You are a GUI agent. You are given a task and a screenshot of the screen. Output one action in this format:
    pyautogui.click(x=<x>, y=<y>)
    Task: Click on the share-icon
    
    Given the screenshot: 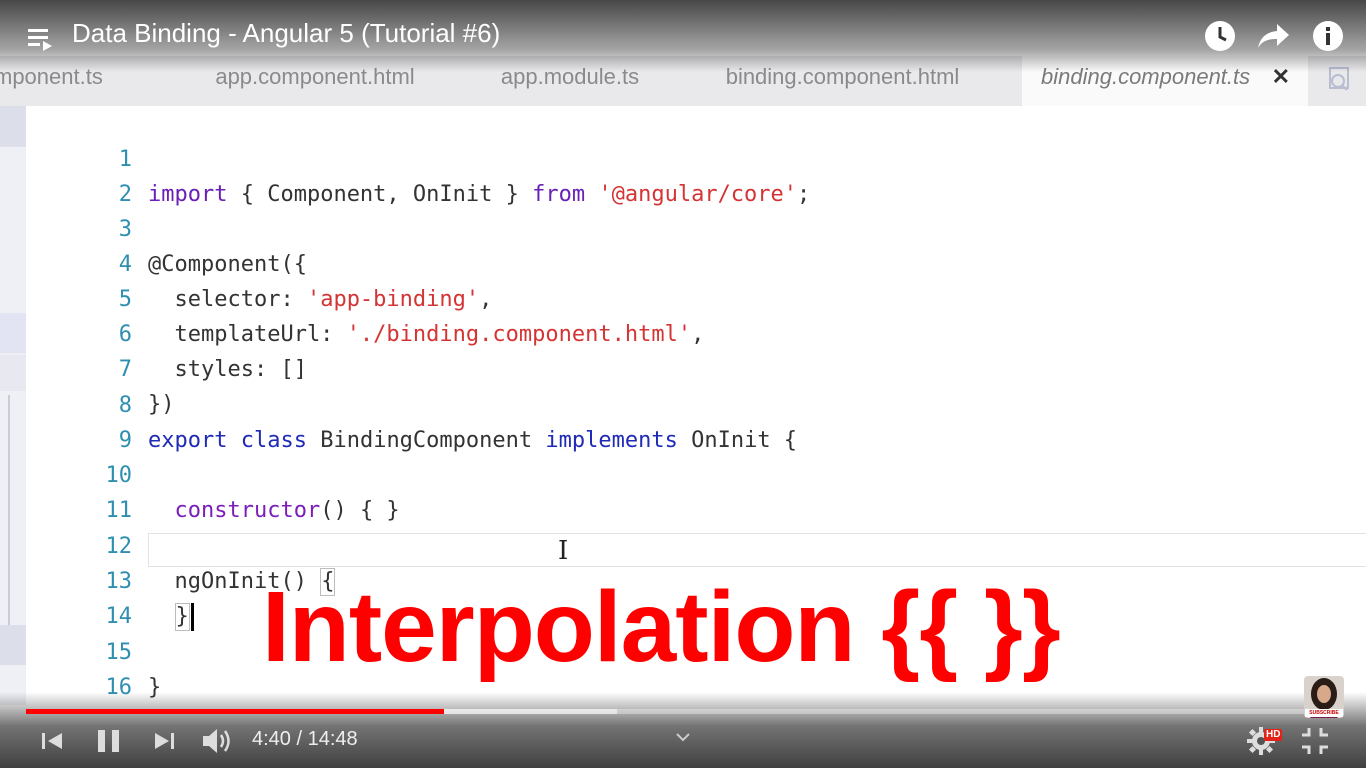 What is the action you would take?
    pyautogui.click(x=1273, y=36)
    